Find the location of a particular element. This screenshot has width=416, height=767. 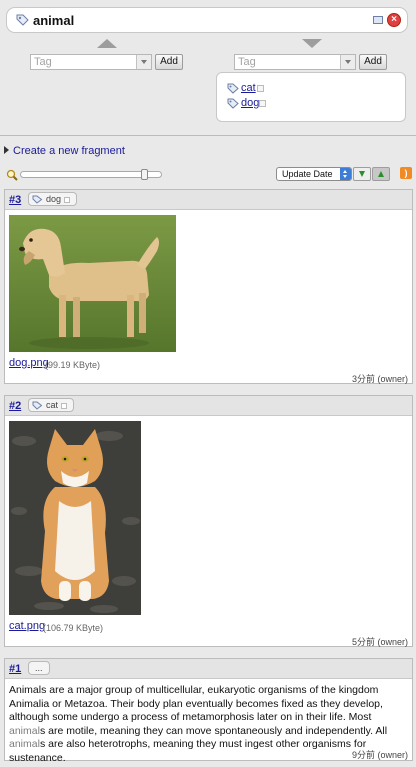

left-tag-dropdown-icon is located at coordinates (143, 62).